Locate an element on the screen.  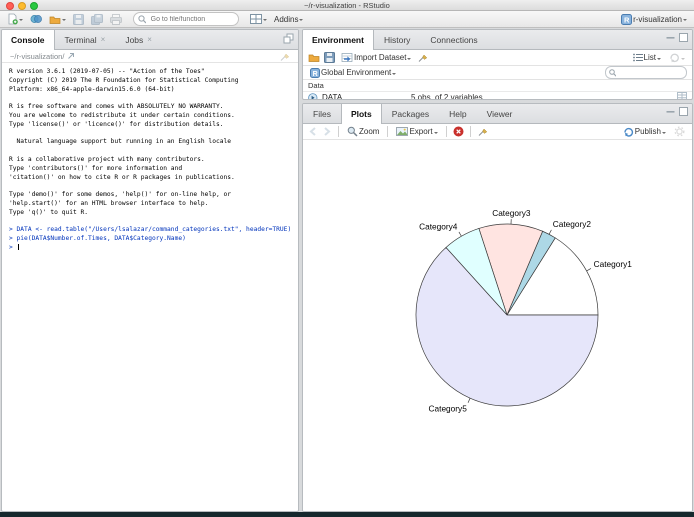
tab-files: Files is located at coordinates (322, 113).